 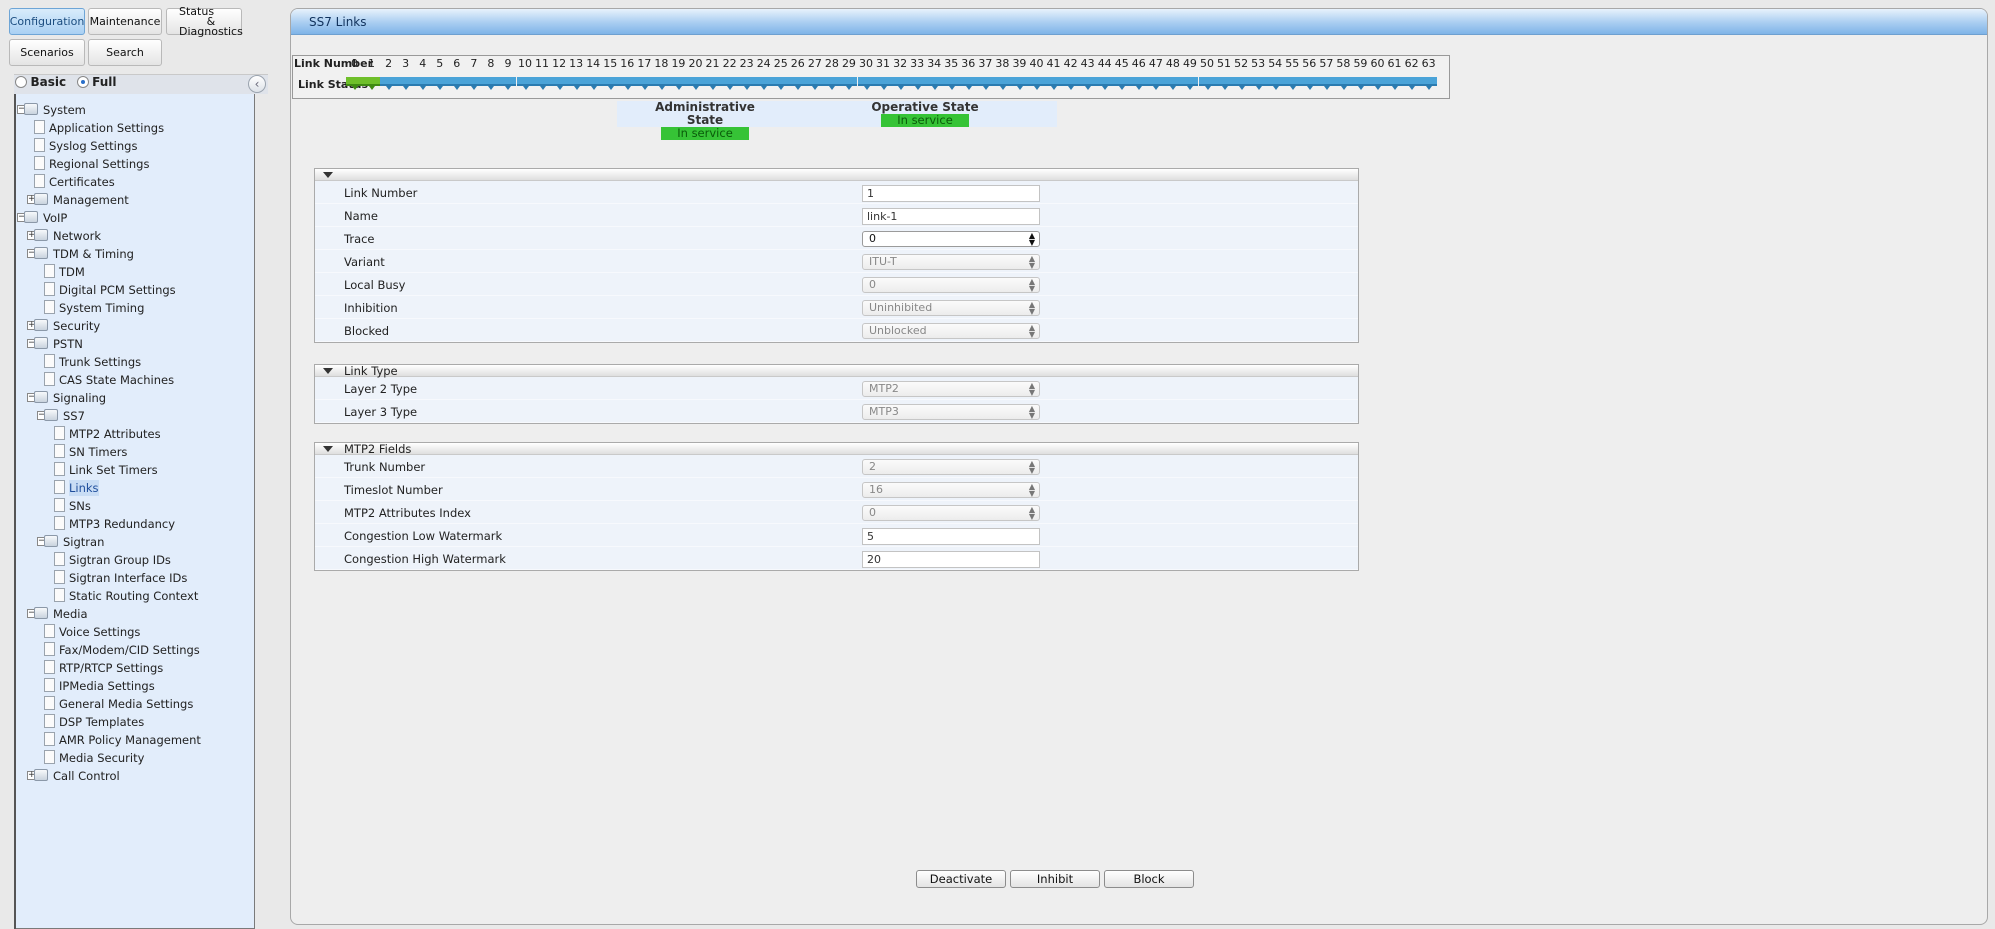 What do you see at coordinates (125, 21) in the screenshot?
I see `maintenance-tab: Maintenance` at bounding box center [125, 21].